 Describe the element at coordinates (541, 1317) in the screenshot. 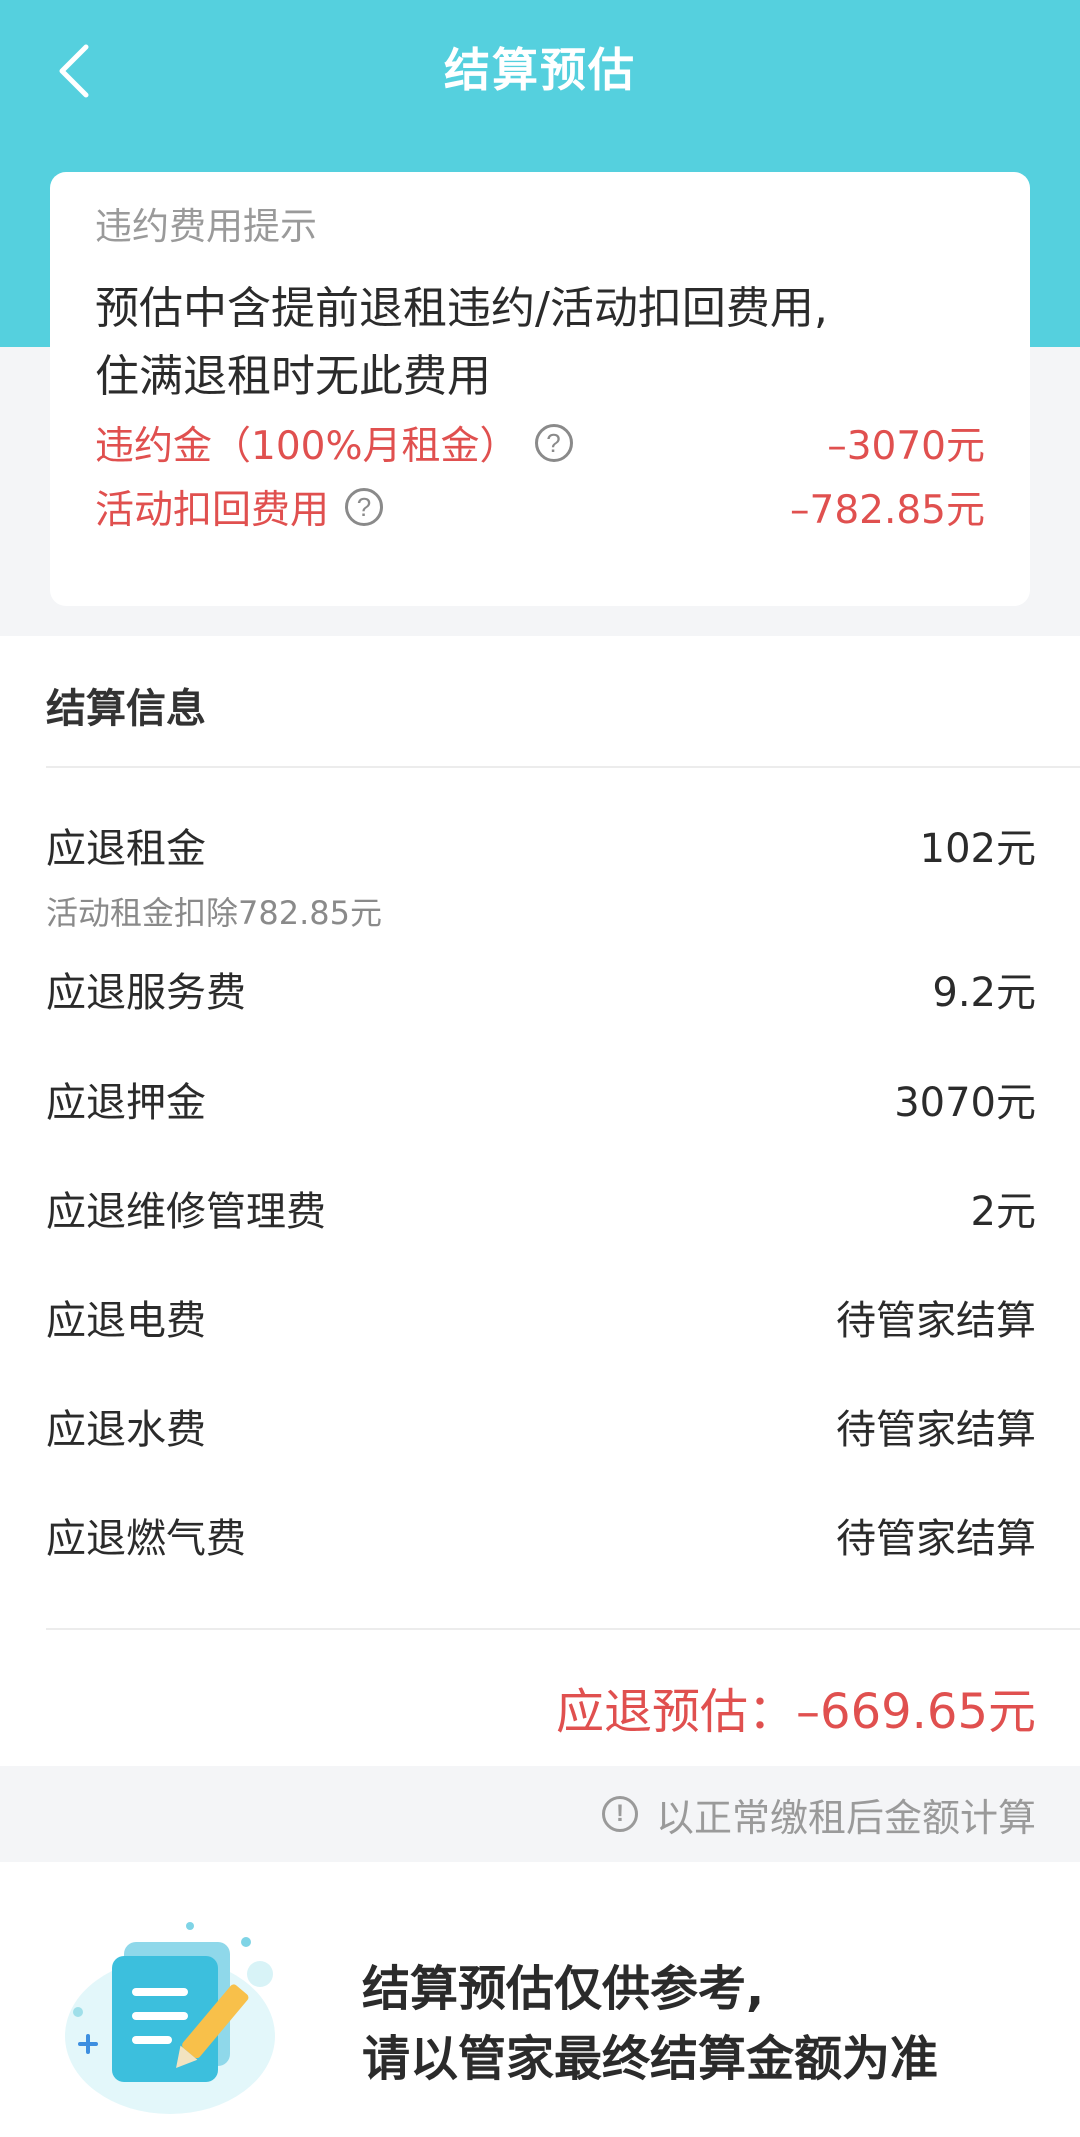

I see `settlement-row-electricity: 应退电费 待管家结算` at that location.